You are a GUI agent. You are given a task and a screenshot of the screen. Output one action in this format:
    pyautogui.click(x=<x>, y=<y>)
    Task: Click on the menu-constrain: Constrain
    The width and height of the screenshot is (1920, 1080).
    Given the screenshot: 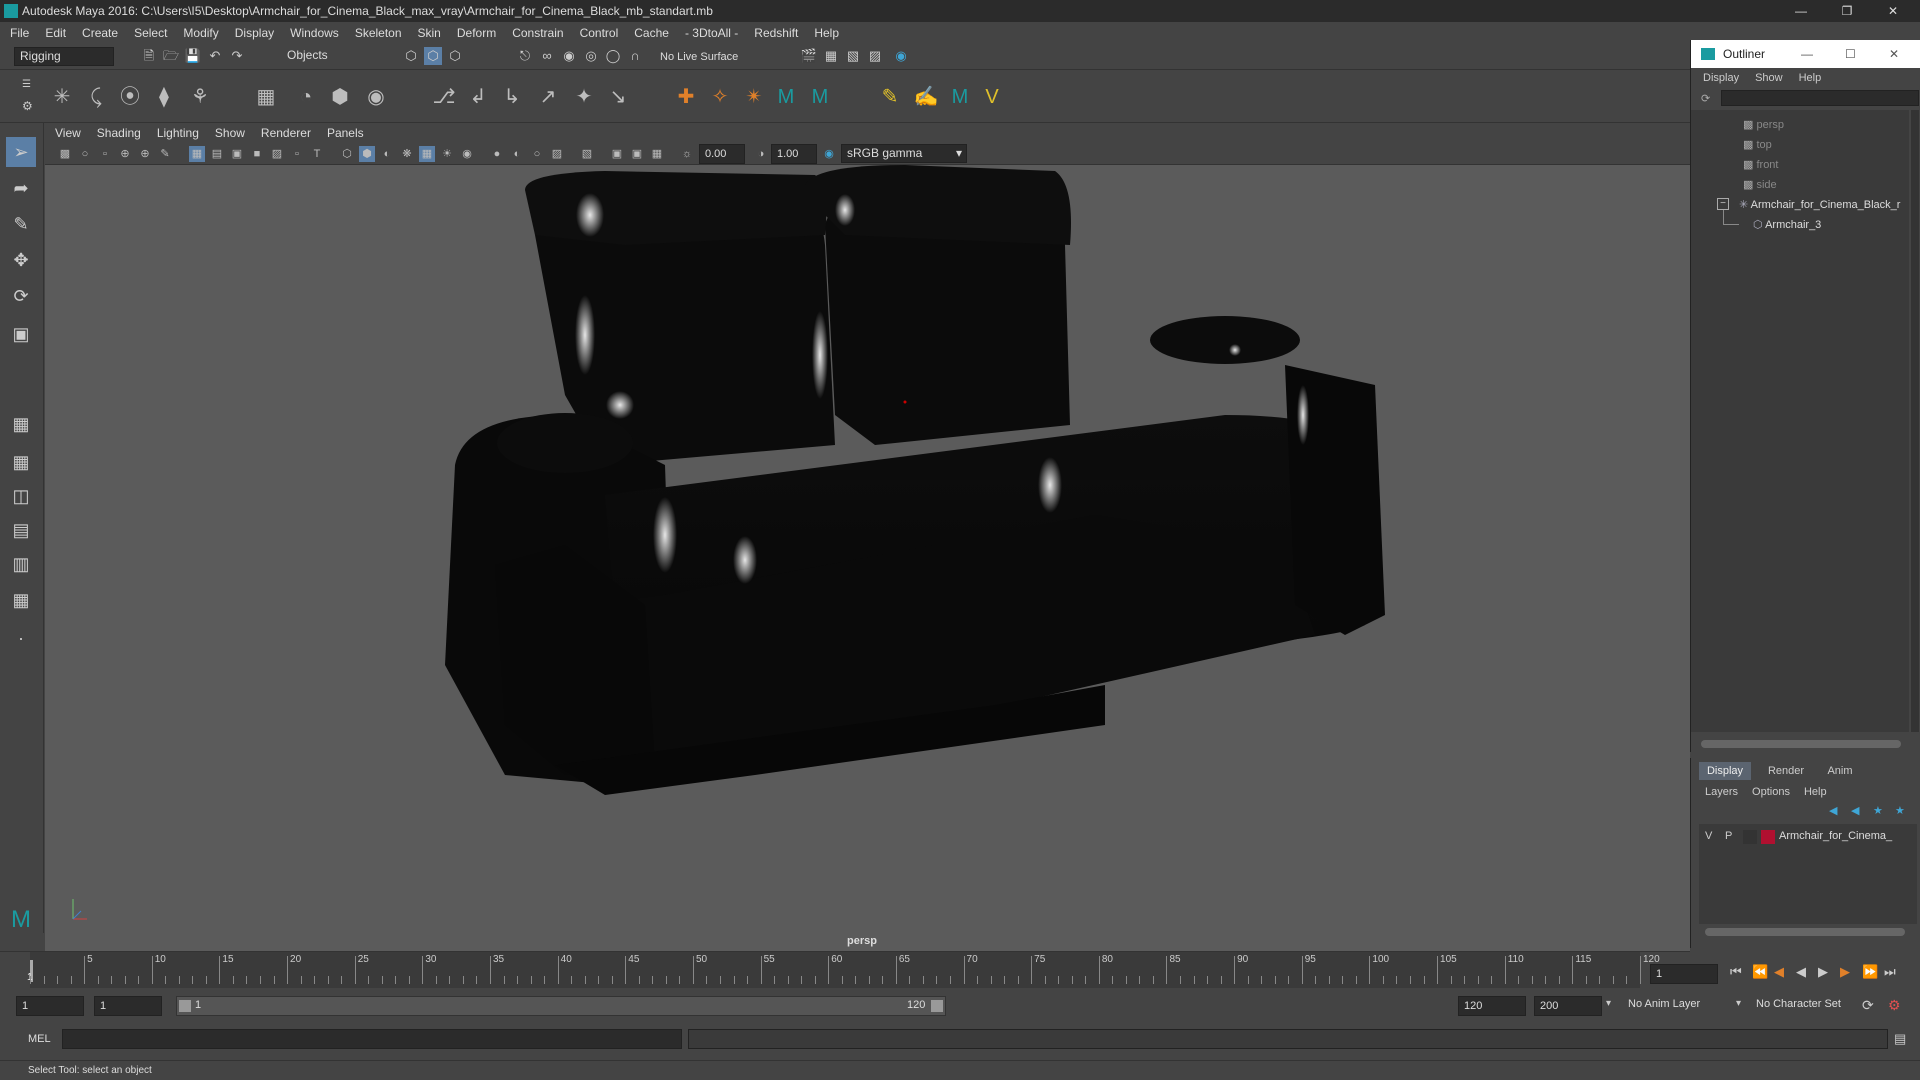 What is the action you would take?
    pyautogui.click(x=537, y=33)
    